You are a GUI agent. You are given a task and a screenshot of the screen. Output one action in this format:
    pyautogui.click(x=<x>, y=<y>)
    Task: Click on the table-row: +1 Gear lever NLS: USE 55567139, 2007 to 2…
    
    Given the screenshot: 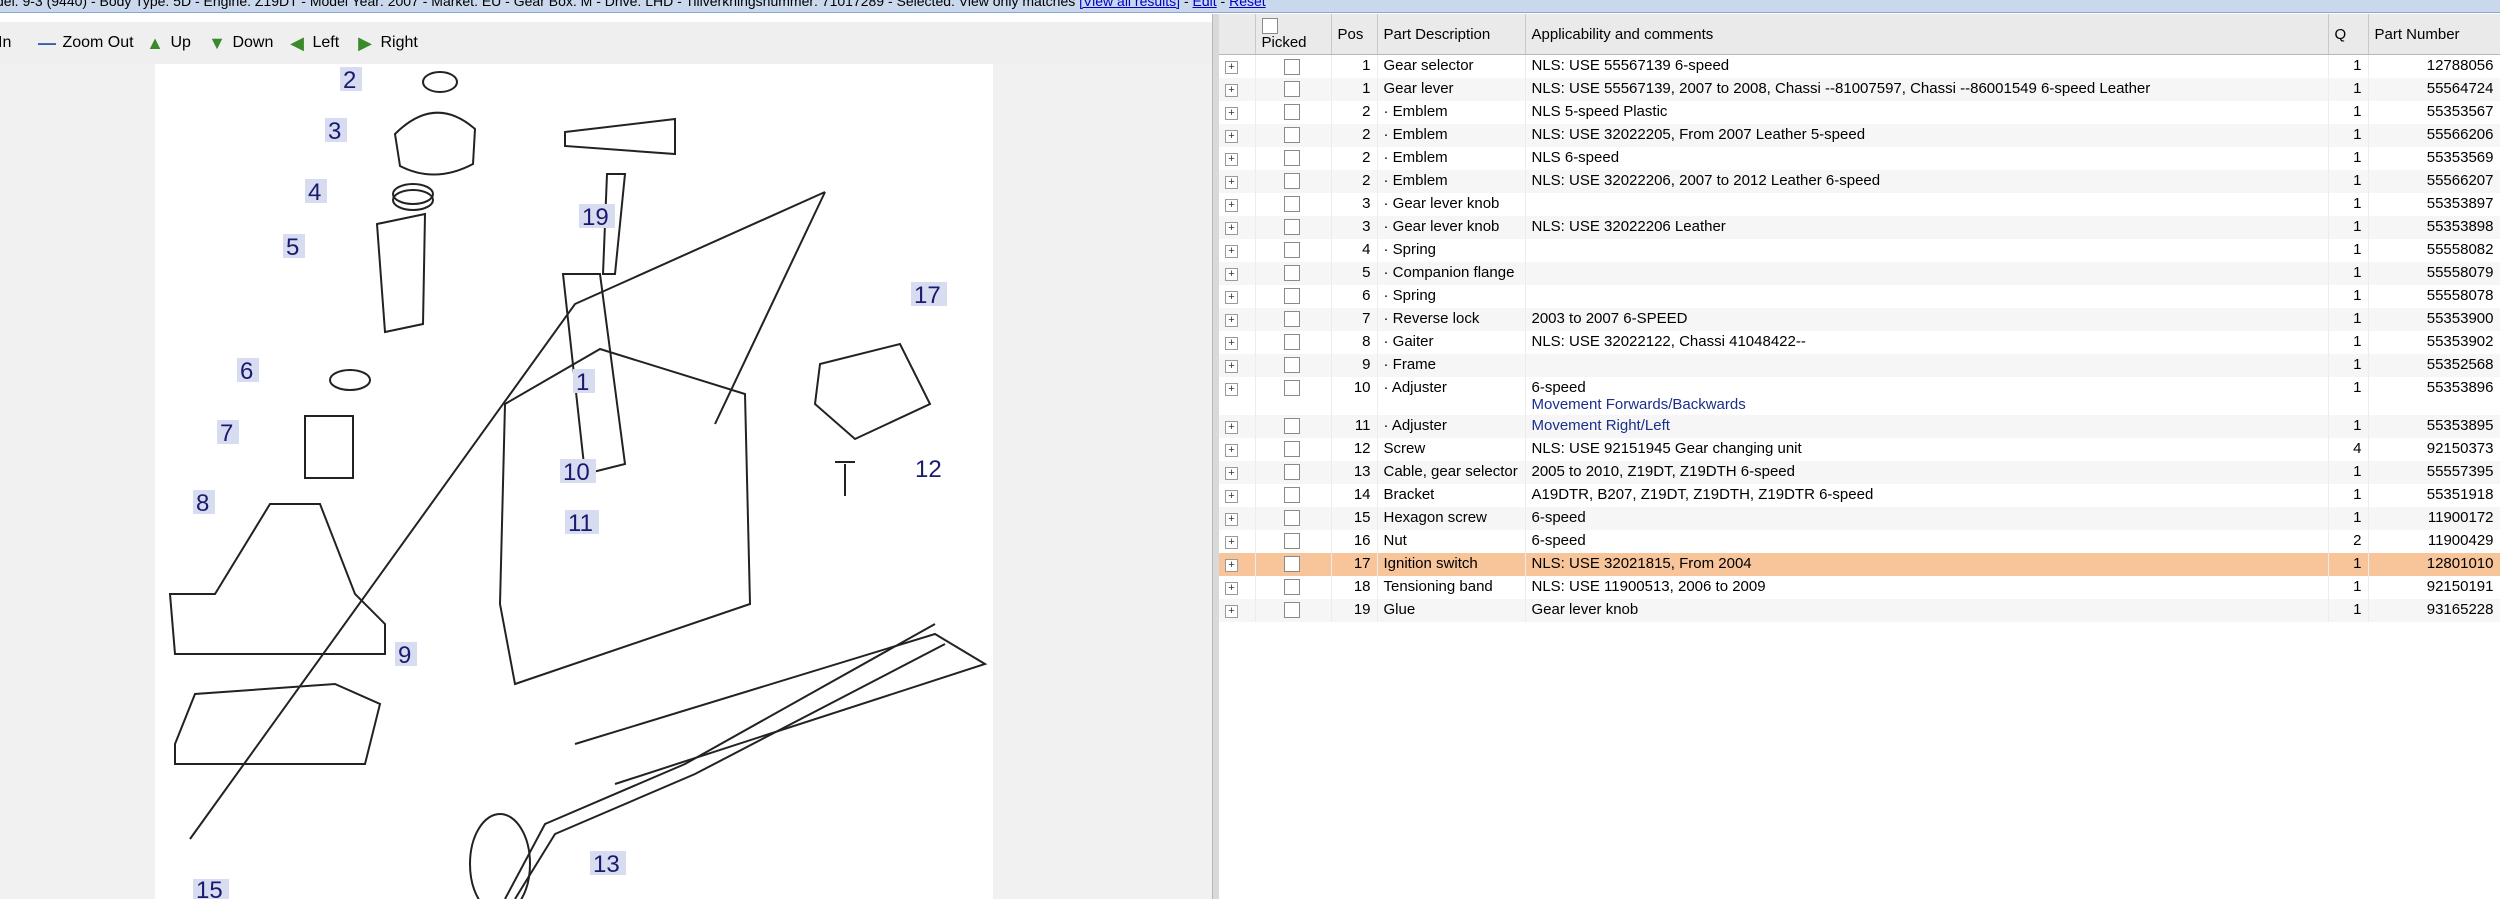 What is the action you would take?
    pyautogui.click(x=1859, y=89)
    